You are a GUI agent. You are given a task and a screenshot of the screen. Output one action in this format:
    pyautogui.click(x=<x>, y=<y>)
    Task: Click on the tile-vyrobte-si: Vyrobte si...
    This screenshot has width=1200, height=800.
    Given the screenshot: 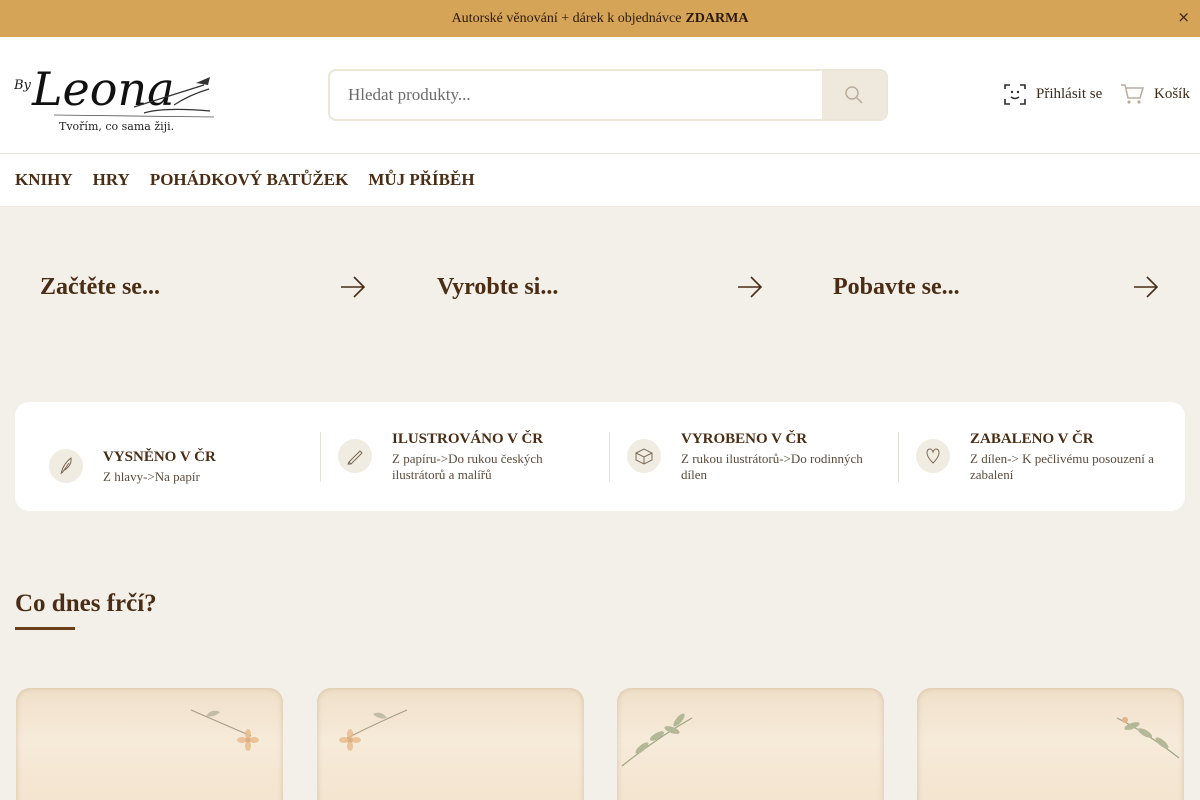 What is the action you would take?
    pyautogui.click(x=600, y=287)
    